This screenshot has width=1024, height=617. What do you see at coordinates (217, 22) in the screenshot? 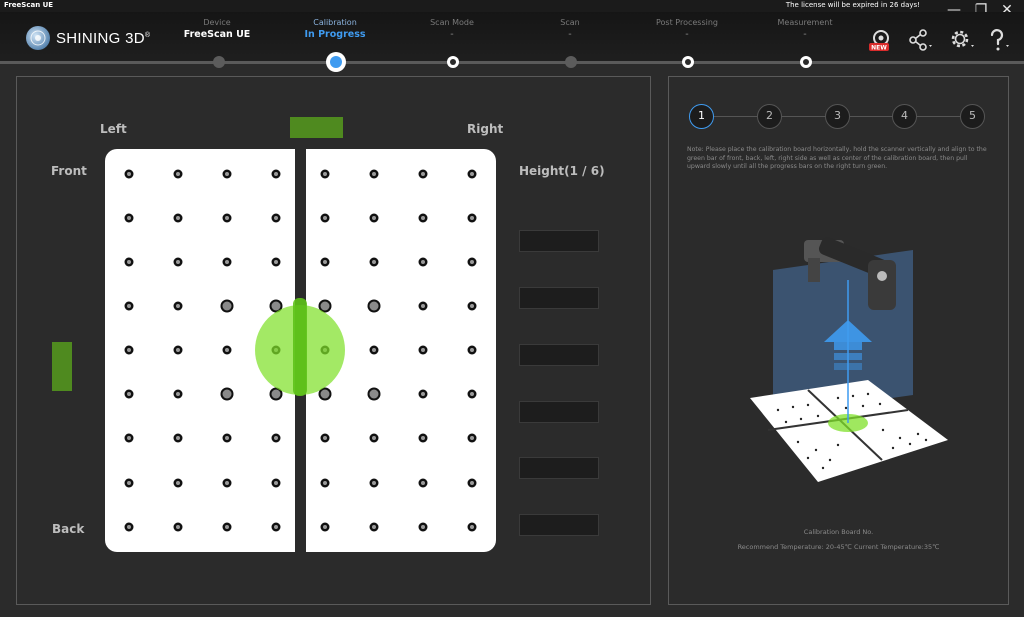
I see `step-caption: Device` at bounding box center [217, 22].